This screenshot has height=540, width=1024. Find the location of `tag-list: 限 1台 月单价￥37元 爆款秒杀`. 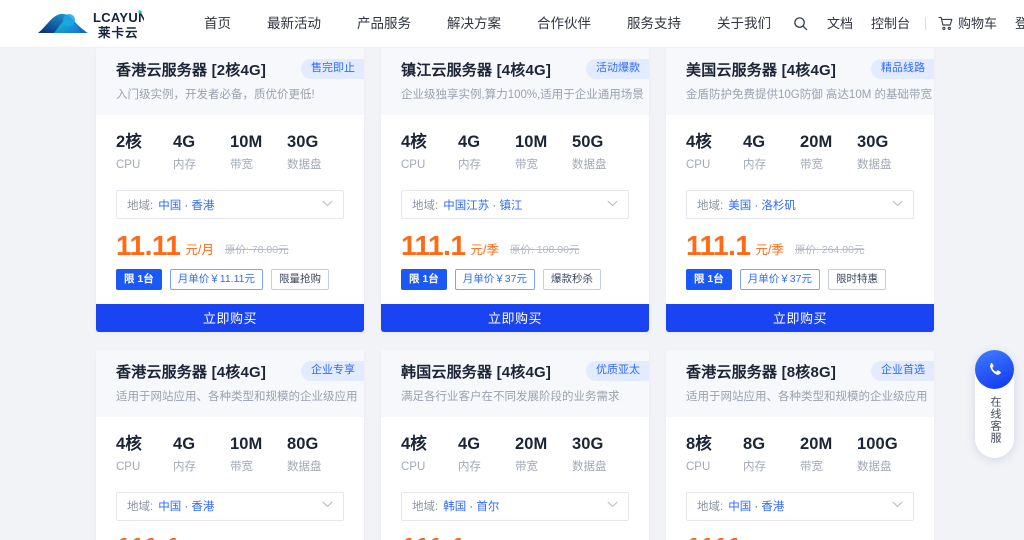

tag-list: 限 1台 月单价￥37元 爆款秒杀 is located at coordinates (515, 275).